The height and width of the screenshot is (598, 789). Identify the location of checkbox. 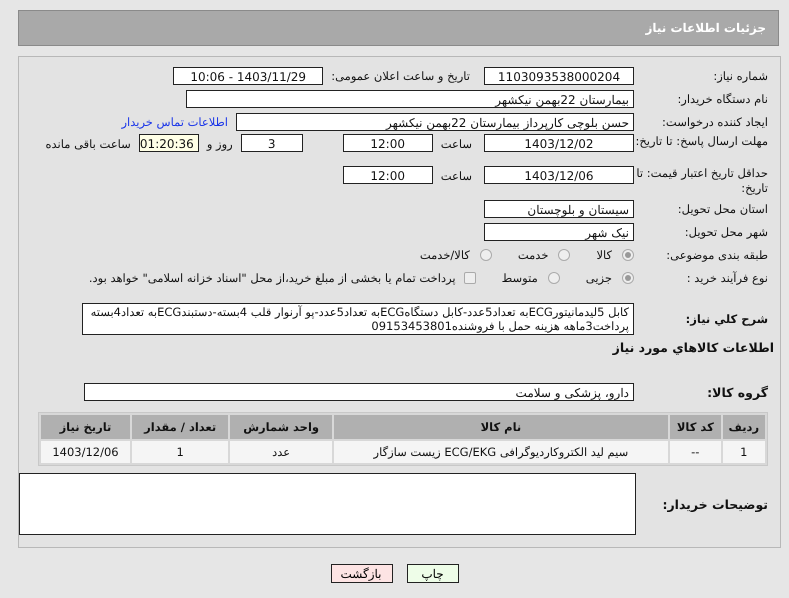
(470, 278).